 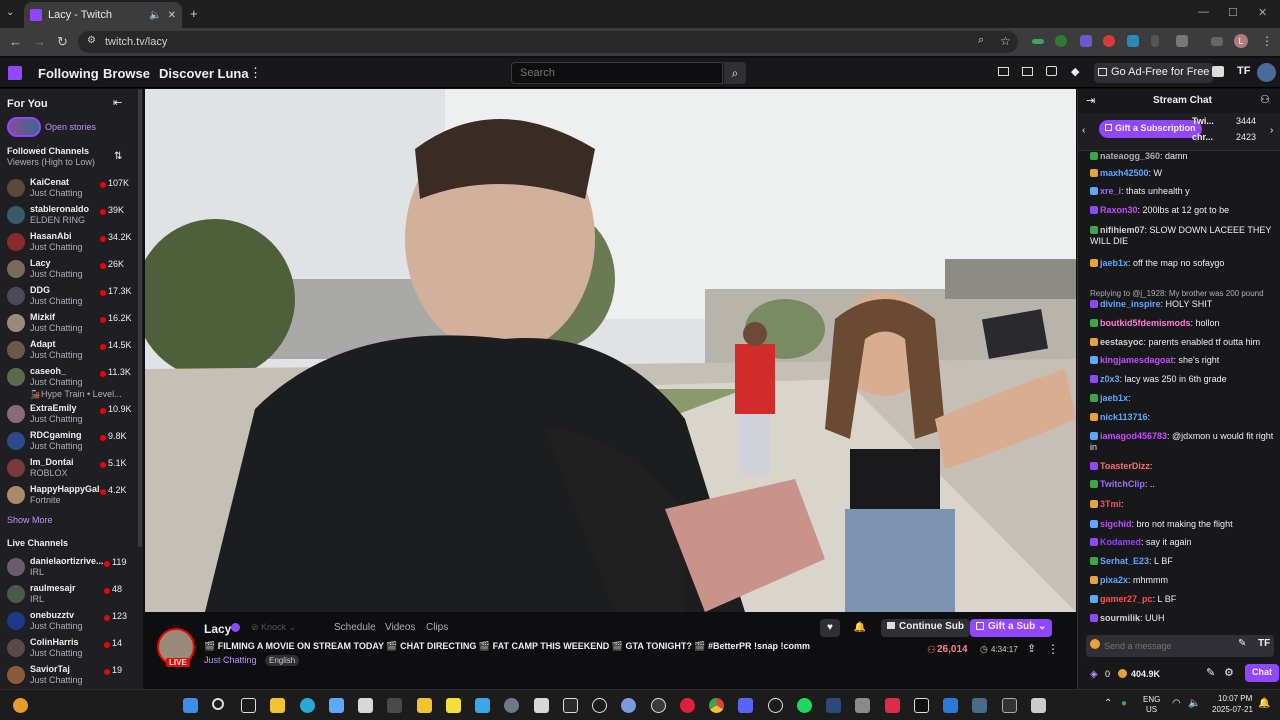 I want to click on maximize-icon: ☐, so click(x=1233, y=12).